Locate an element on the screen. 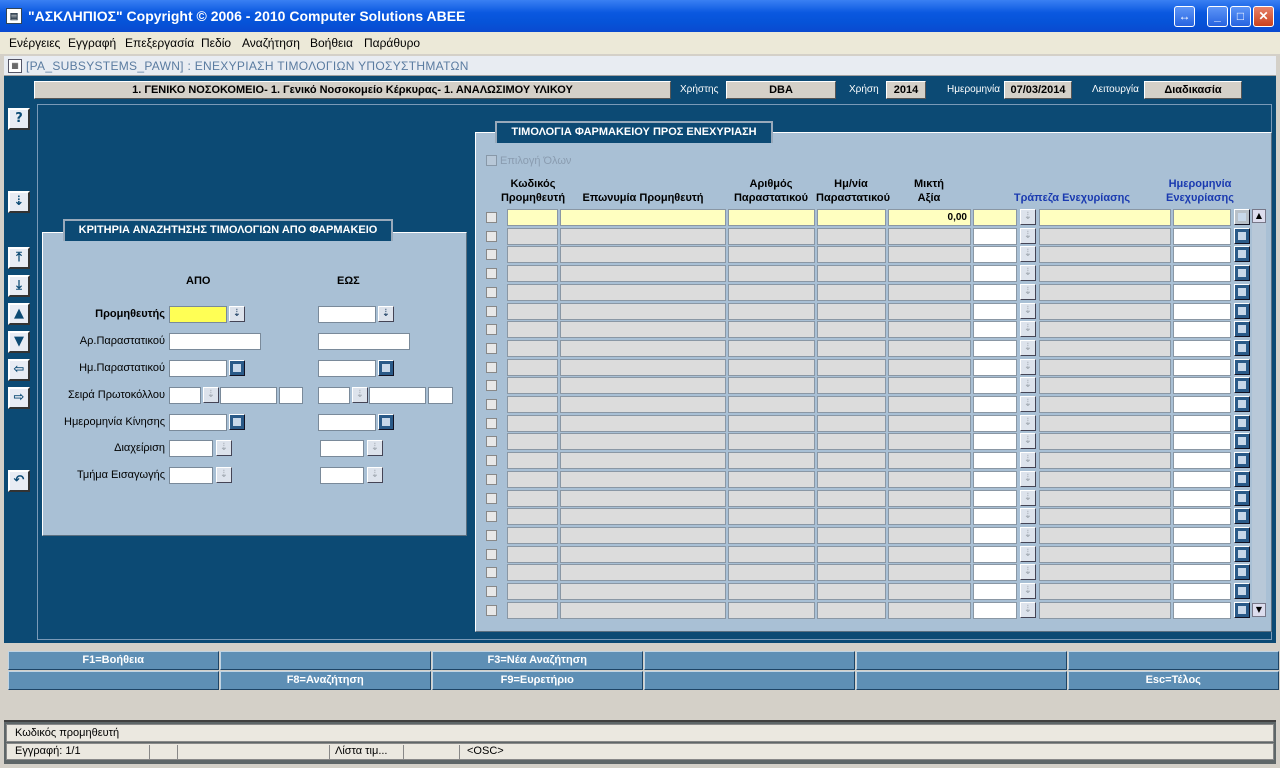 The height and width of the screenshot is (768, 1280). import-dept-to-input is located at coordinates (342, 475).